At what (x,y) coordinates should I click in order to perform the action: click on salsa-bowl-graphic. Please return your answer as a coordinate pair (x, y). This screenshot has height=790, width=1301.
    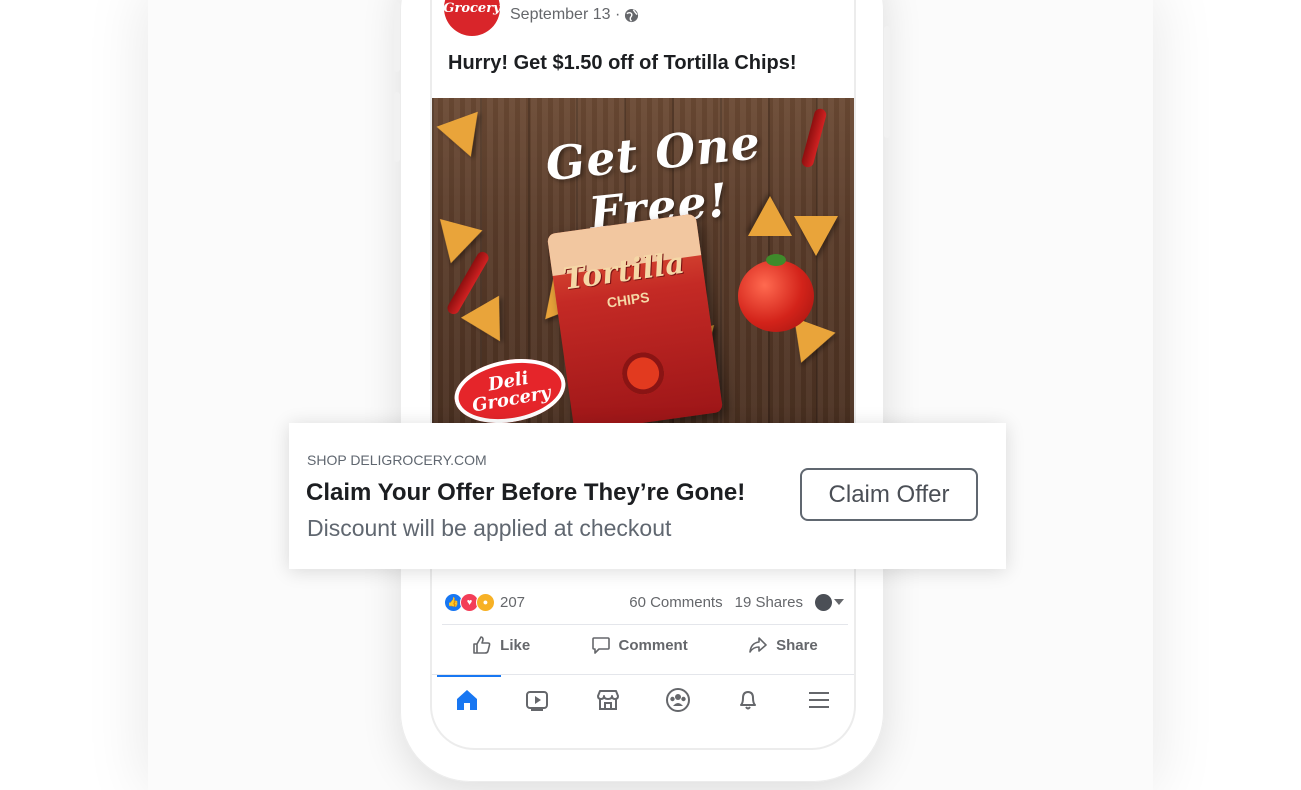
    Looking at the image, I should click on (643, 373).